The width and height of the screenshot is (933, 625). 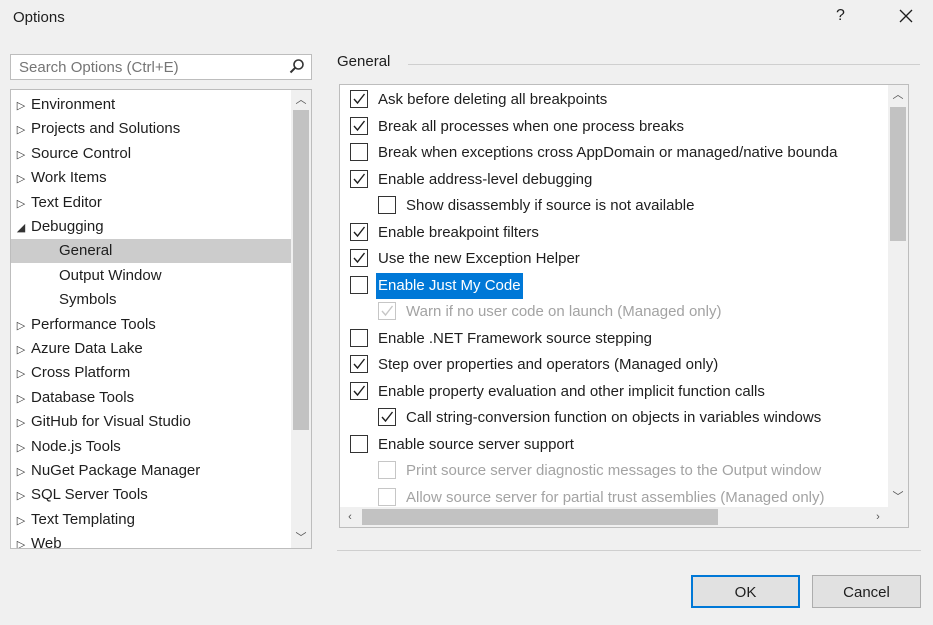 I want to click on tree-vertical-scrollbar: ︿ ﹀, so click(x=301, y=319).